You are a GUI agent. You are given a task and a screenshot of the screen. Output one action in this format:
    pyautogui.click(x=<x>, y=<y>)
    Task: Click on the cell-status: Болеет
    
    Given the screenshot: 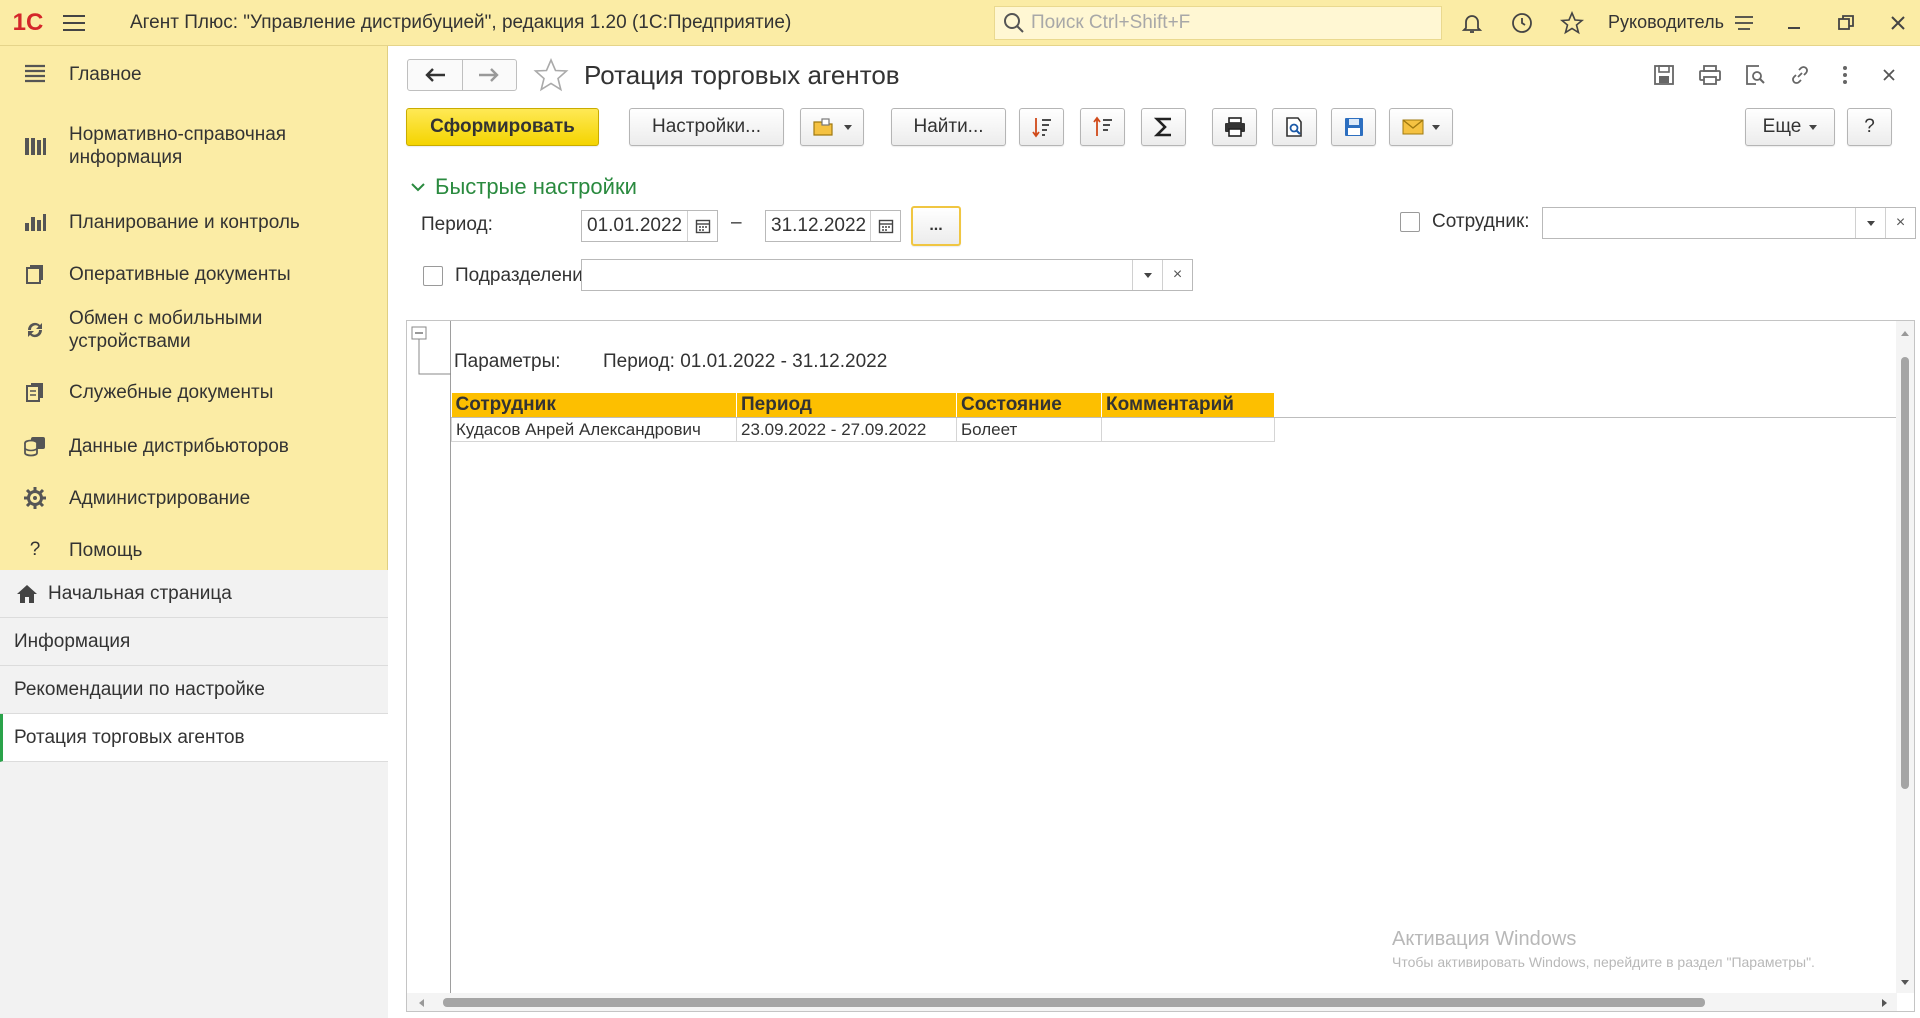 What is the action you would take?
    pyautogui.click(x=1029, y=429)
    